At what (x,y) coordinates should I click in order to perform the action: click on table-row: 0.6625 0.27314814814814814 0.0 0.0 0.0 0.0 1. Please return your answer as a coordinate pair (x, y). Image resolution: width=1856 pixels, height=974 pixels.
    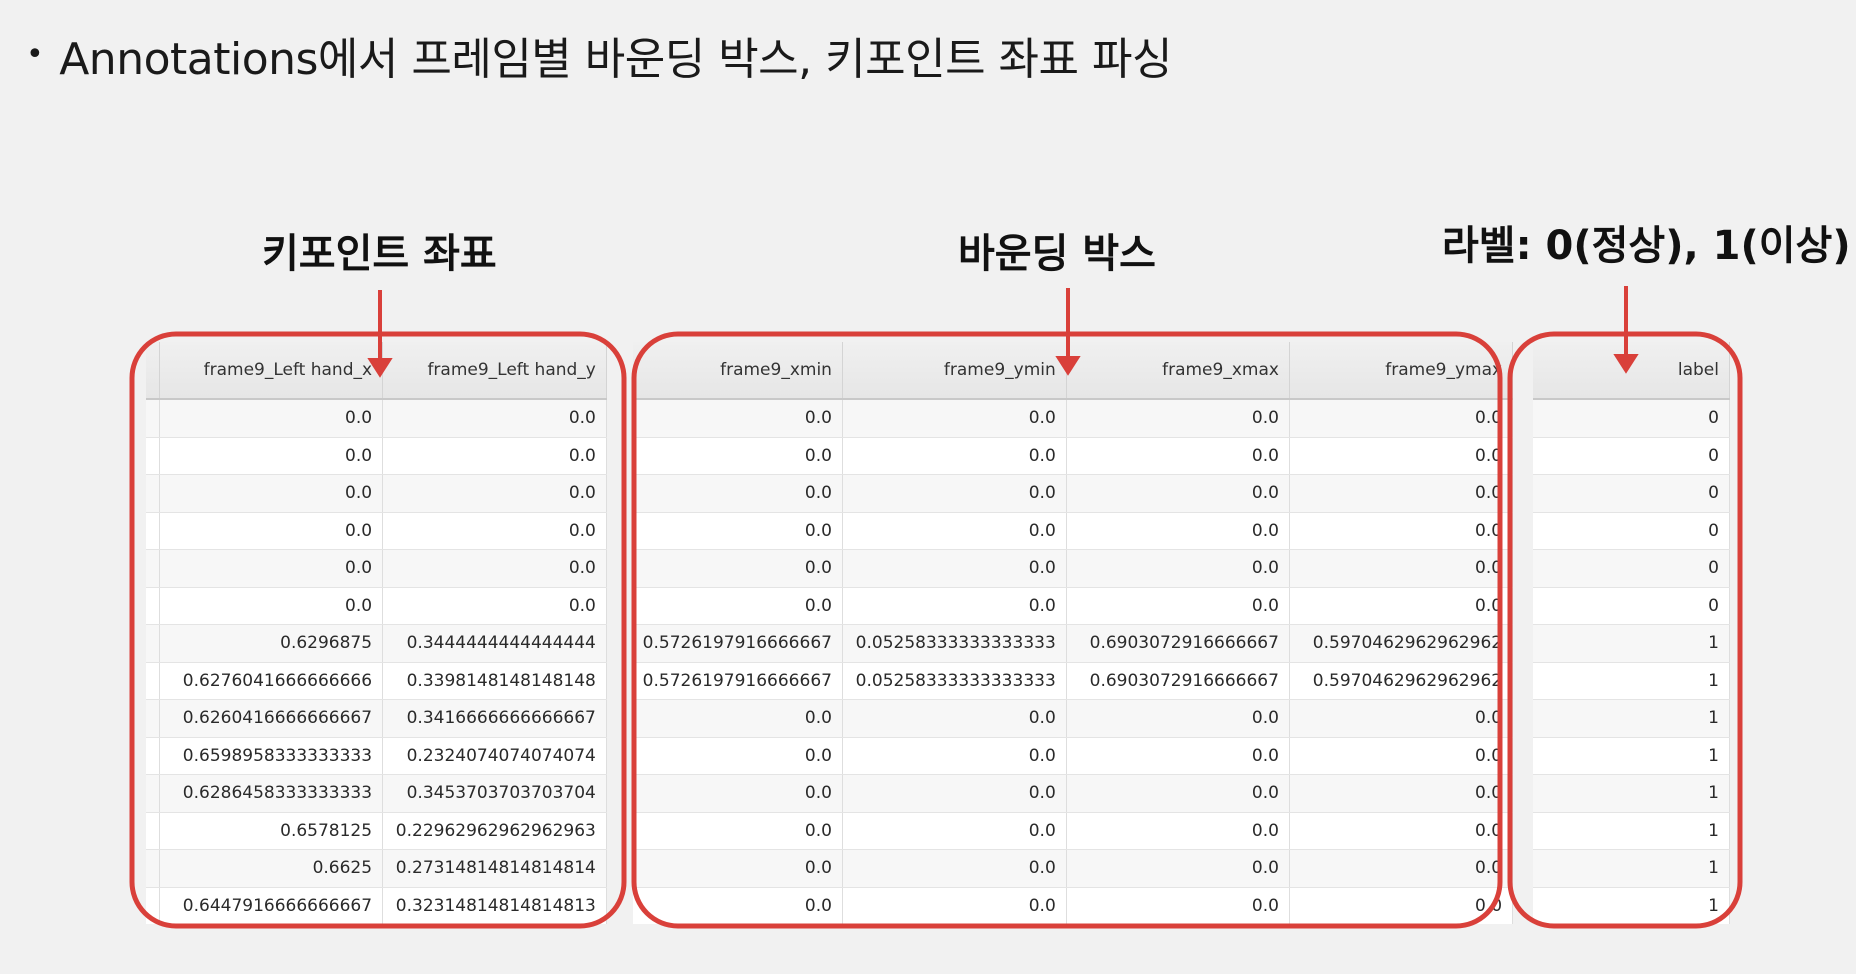
    Looking at the image, I should click on (938, 868).